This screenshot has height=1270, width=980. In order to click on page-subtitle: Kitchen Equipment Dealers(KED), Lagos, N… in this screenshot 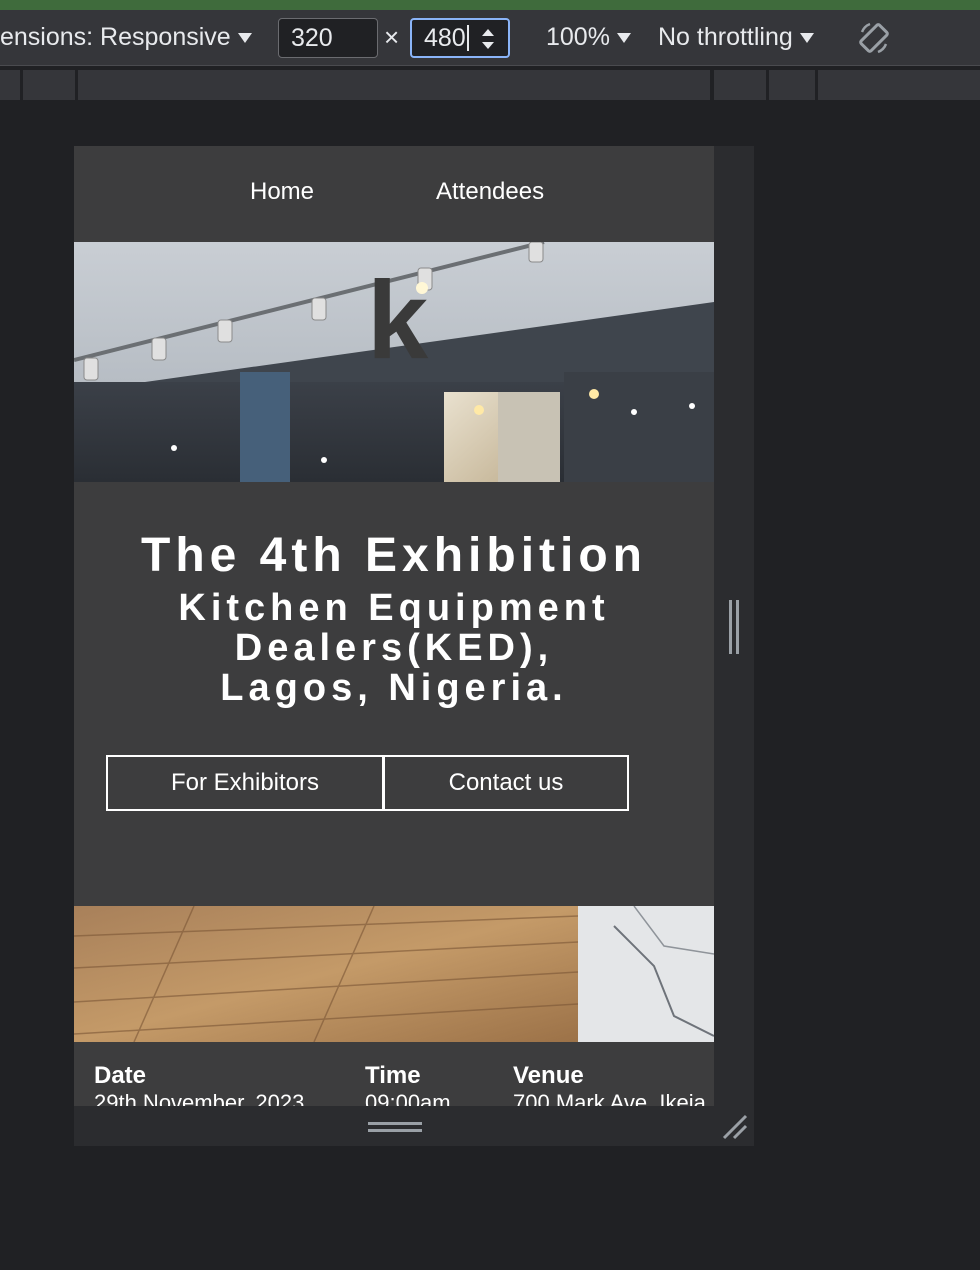, I will do `click(394, 648)`.